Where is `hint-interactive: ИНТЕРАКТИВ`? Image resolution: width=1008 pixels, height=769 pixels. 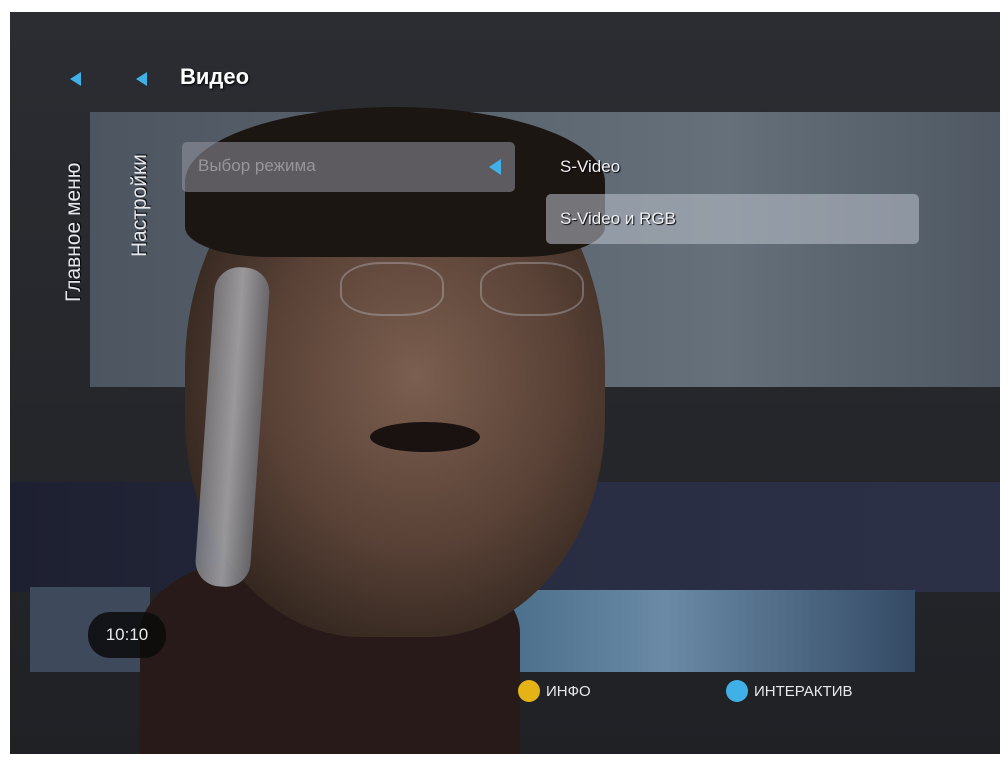
hint-interactive: ИНТЕРАКТИВ is located at coordinates (789, 691).